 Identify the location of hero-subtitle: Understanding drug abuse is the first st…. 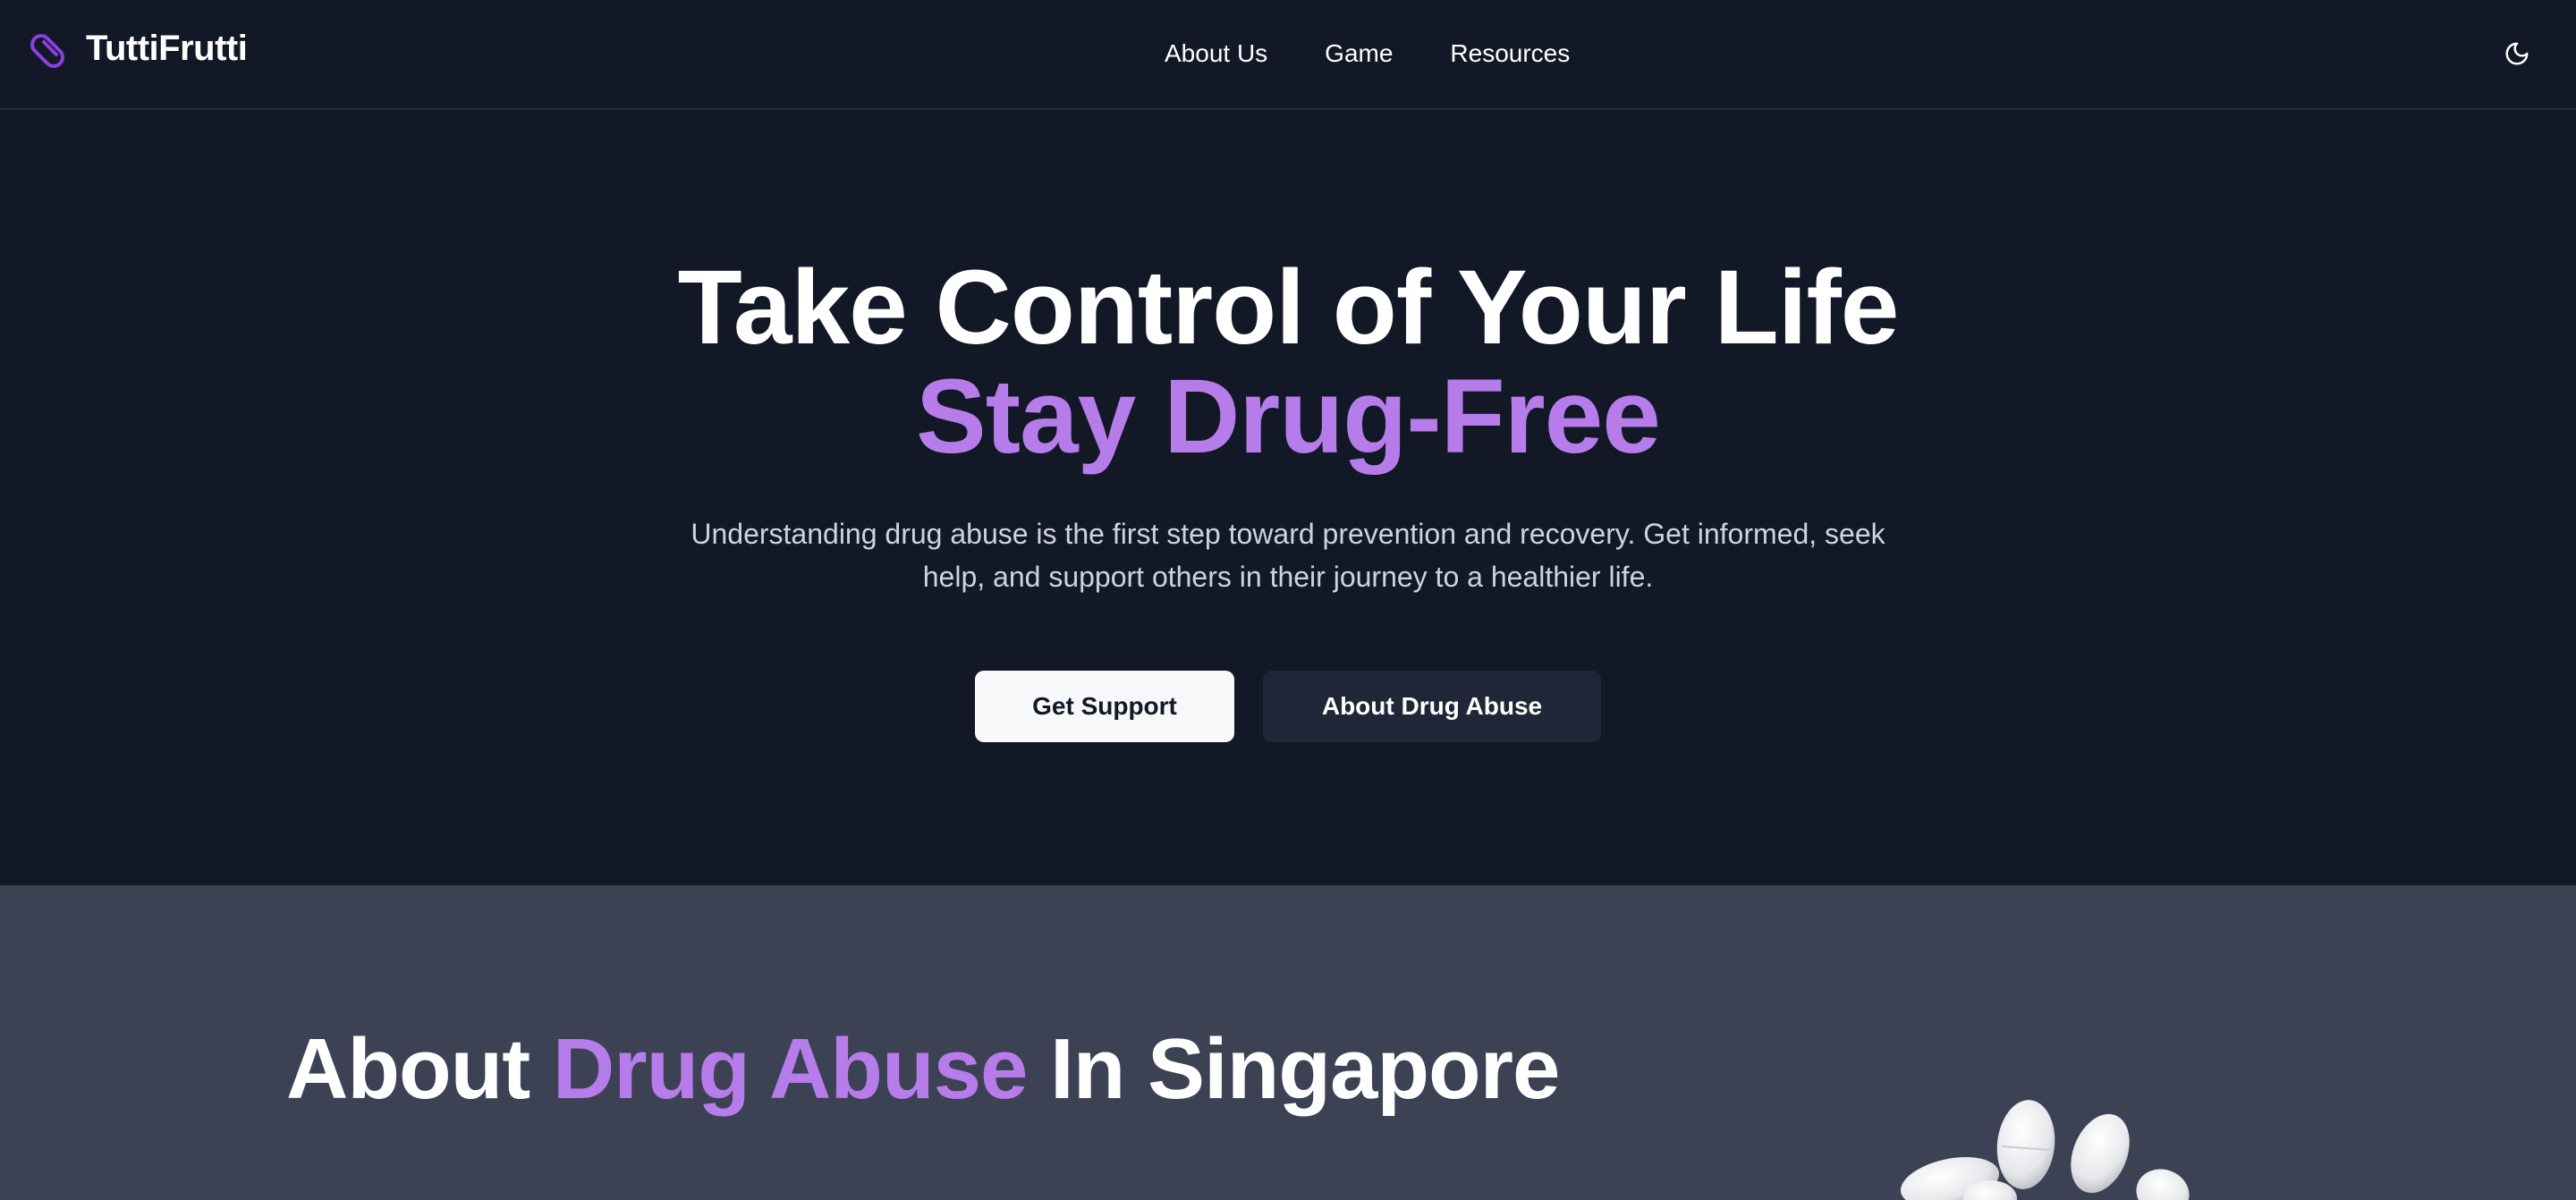
(1288, 556).